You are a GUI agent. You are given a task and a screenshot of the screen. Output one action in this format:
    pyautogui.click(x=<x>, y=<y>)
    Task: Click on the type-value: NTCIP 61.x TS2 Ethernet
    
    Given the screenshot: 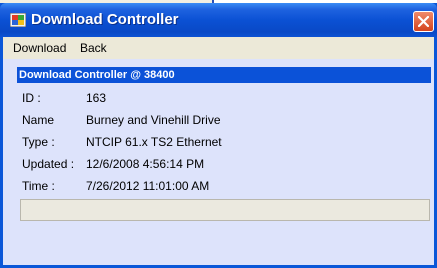 What is the action you would take?
    pyautogui.click(x=154, y=142)
    